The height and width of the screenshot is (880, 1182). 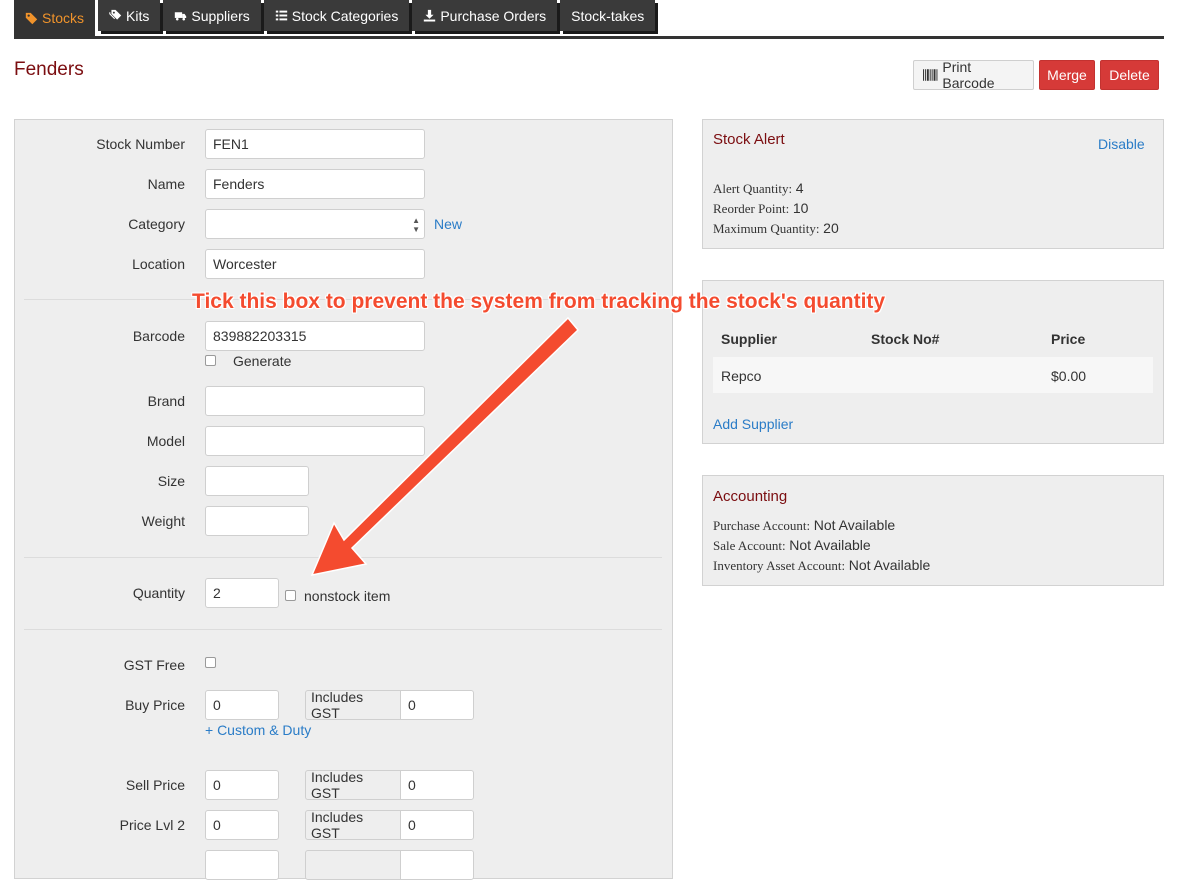 I want to click on quantity-label: Quantity, so click(x=158, y=593).